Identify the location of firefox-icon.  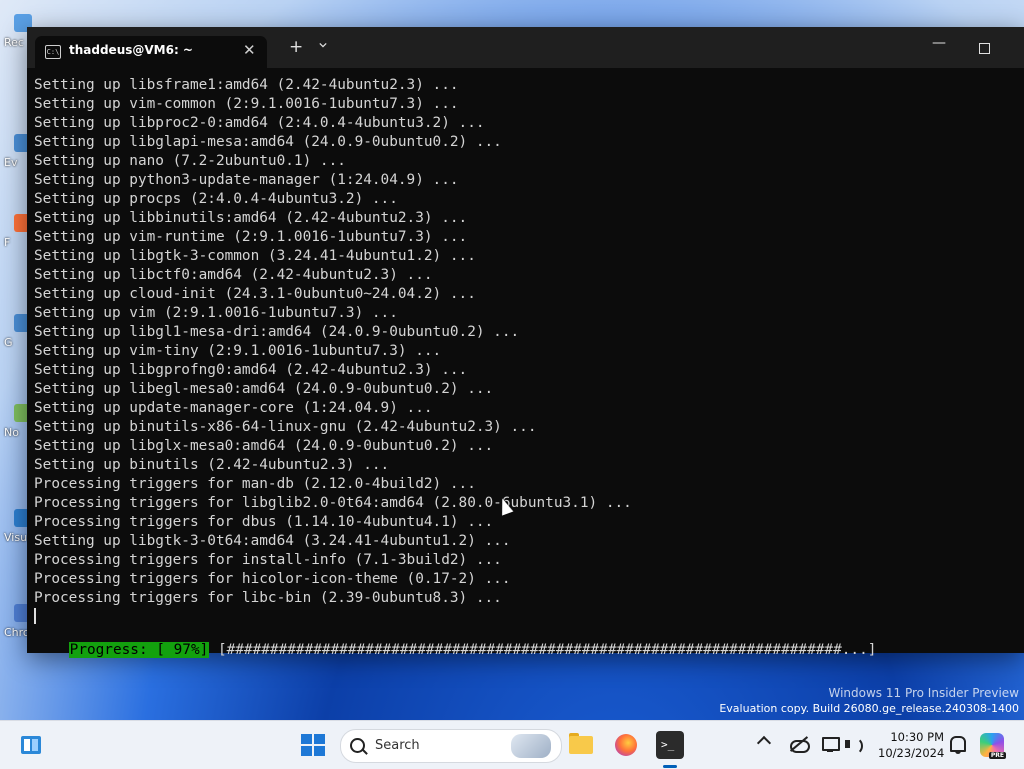
(626, 745).